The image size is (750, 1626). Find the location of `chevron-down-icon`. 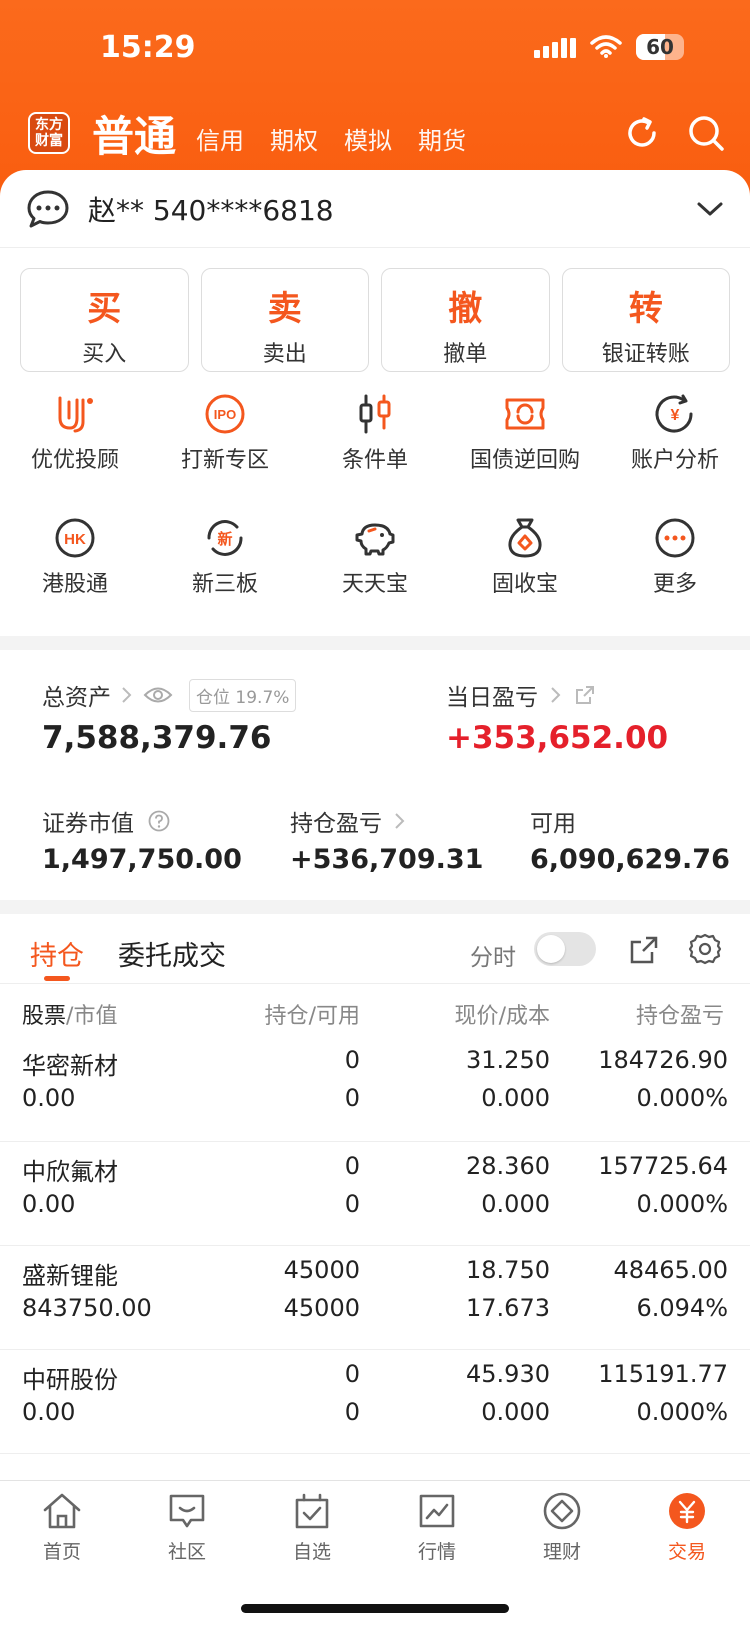

chevron-down-icon is located at coordinates (710, 209).